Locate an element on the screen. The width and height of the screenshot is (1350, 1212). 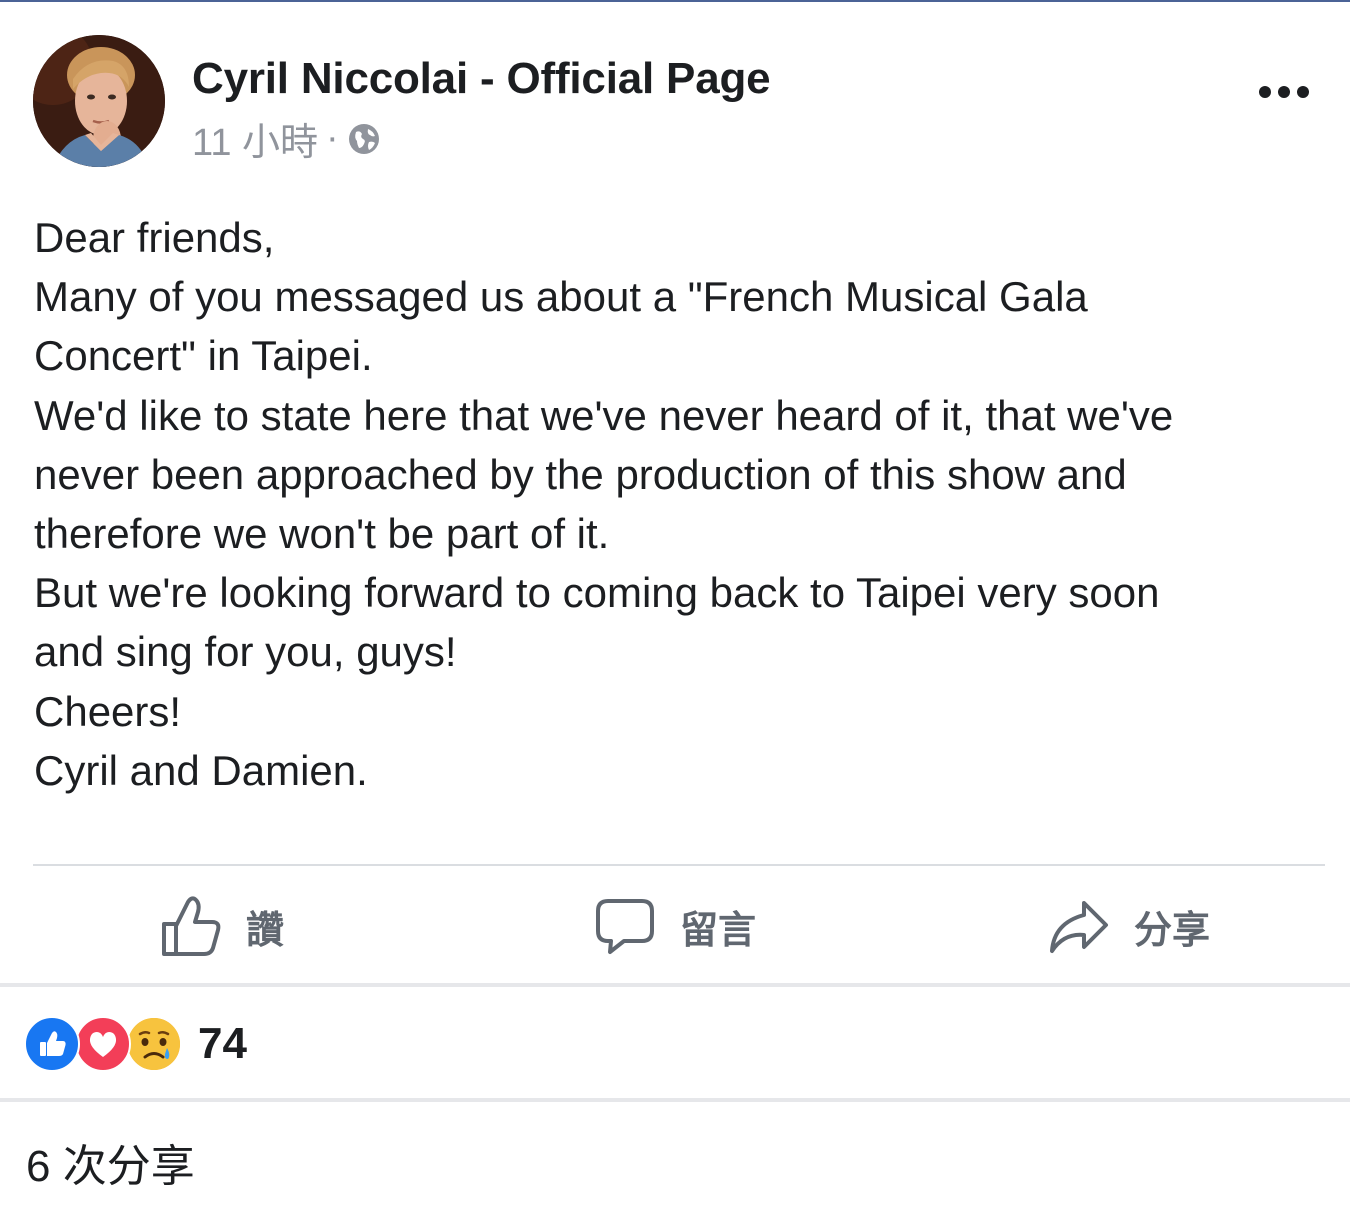
reactions-summary: 74 is located at coordinates (135, 1044).